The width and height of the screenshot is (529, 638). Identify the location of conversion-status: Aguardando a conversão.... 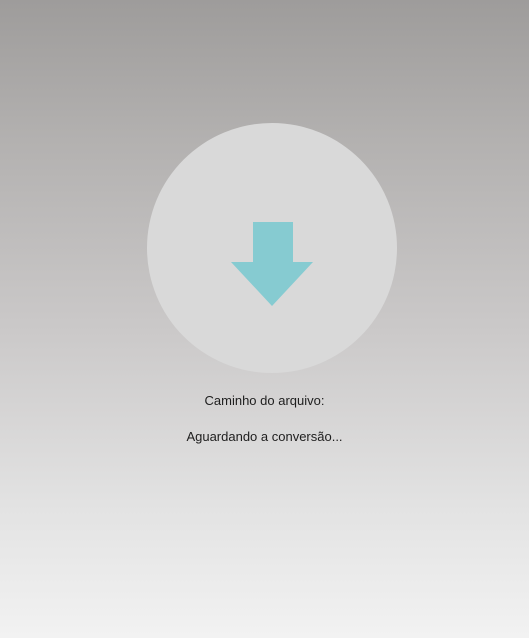
(264, 436).